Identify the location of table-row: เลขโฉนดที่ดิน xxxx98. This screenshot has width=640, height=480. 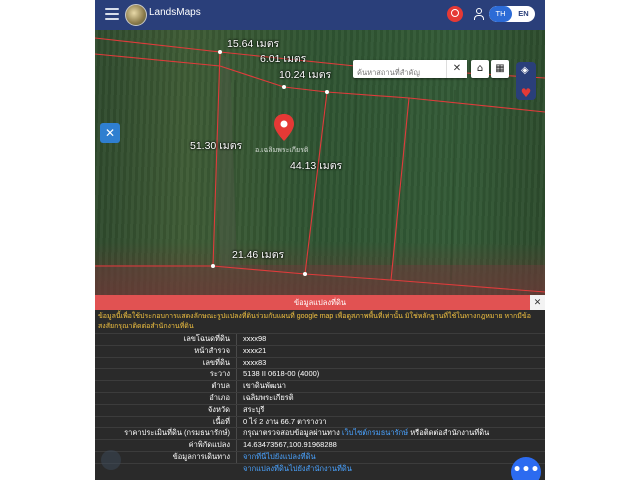
(320, 339).